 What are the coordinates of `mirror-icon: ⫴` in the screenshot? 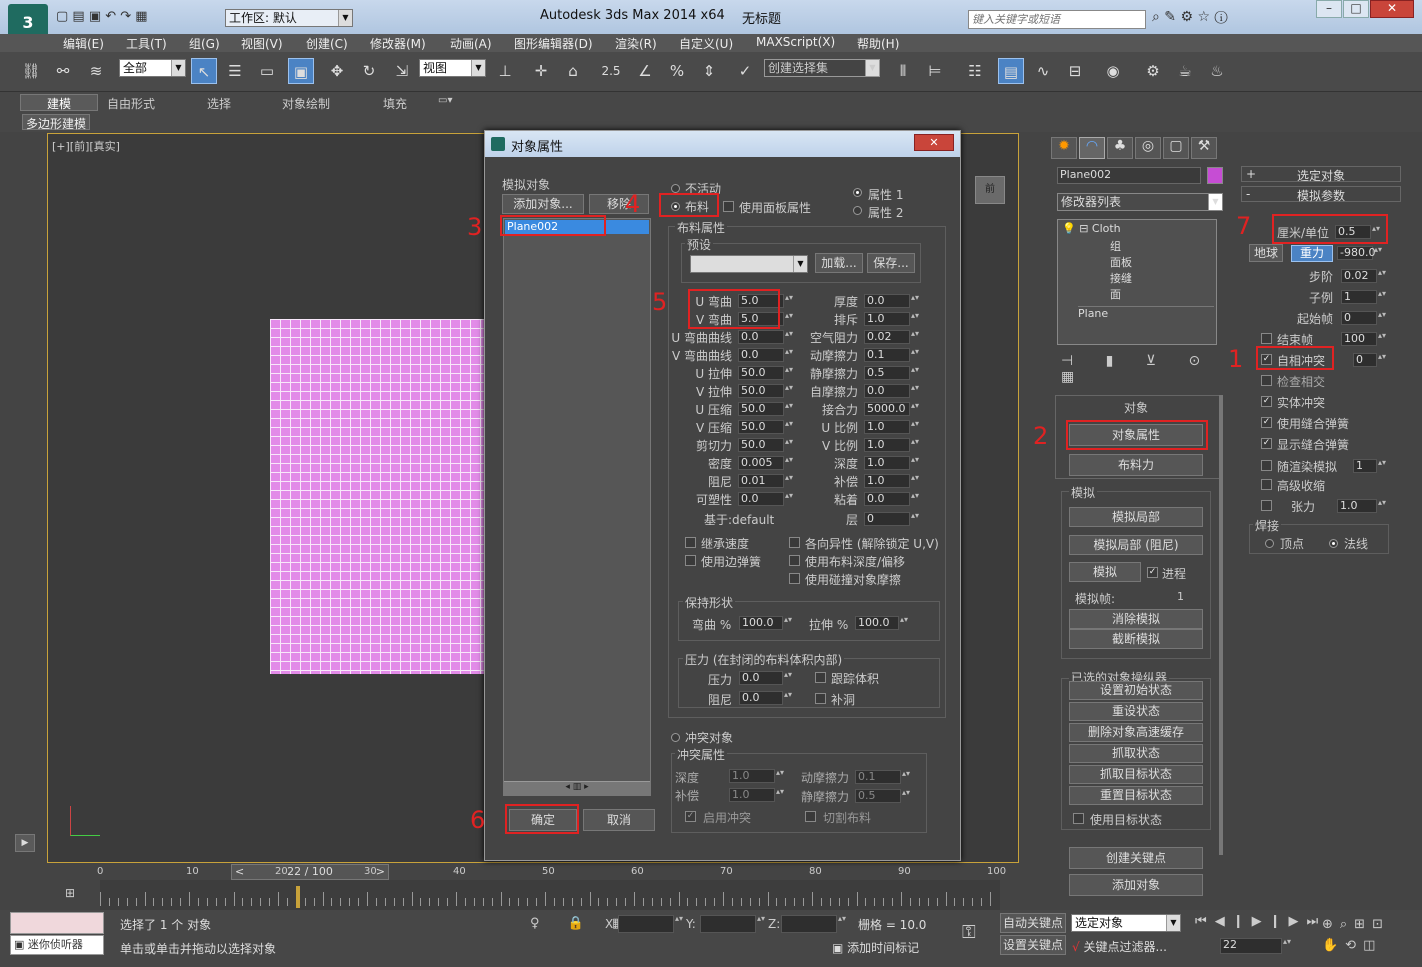 It's located at (903, 71).